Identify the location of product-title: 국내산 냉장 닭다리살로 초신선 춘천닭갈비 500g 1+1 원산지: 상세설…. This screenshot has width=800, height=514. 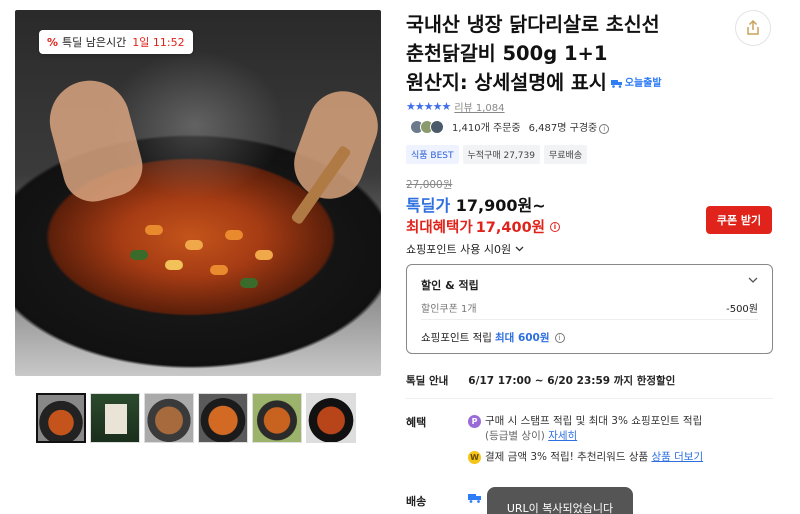
(565, 54).